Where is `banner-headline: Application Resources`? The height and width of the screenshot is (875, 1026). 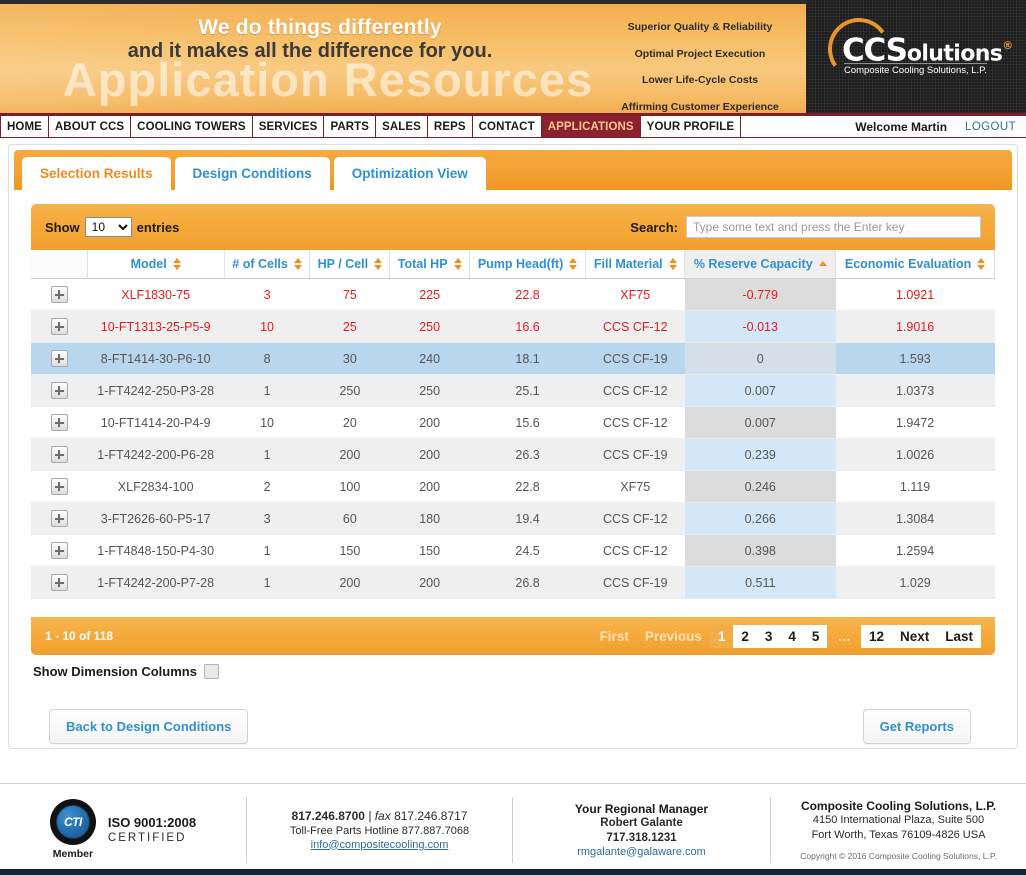
banner-headline: Application Resources is located at coordinates (328, 79).